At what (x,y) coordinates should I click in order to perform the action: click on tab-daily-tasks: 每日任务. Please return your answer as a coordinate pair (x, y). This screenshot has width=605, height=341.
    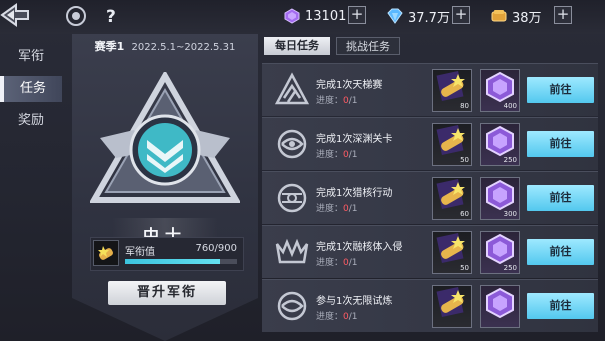
    Looking at the image, I should click on (297, 46).